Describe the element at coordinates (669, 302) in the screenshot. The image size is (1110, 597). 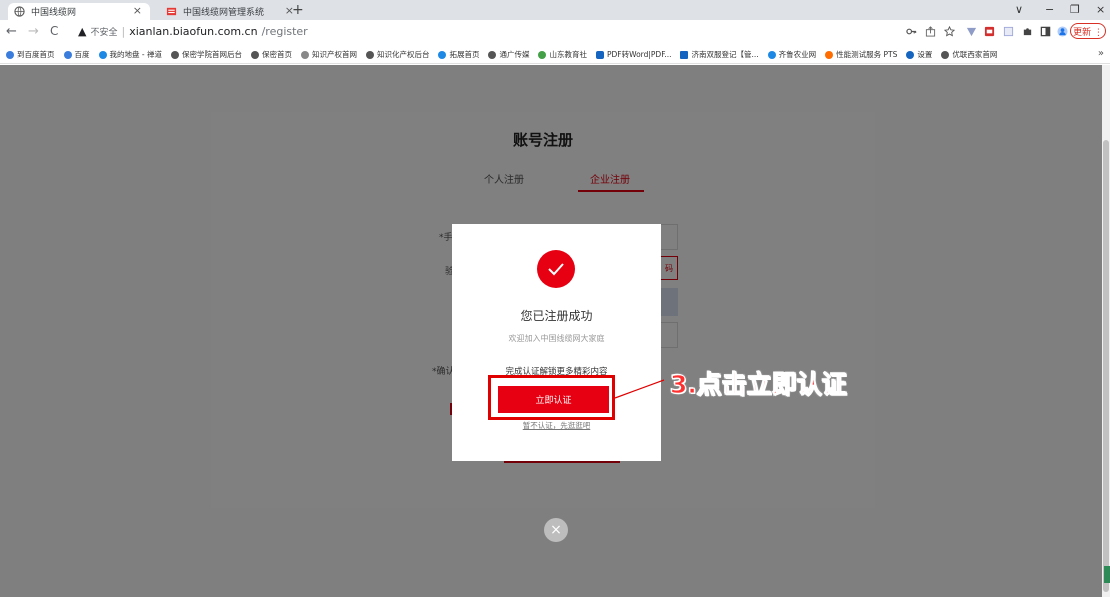
I see `password-field` at that location.